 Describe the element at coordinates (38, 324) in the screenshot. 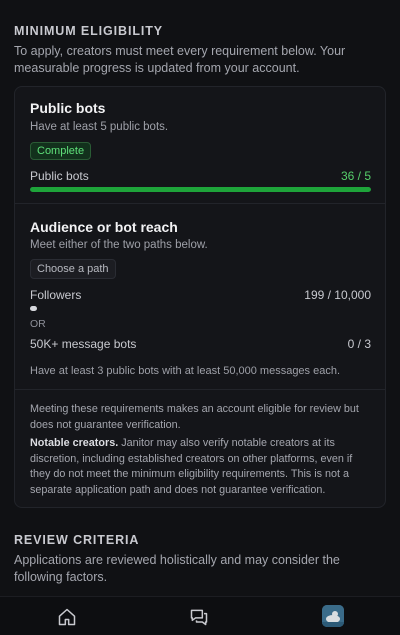

I see `or-separator: OR` at that location.